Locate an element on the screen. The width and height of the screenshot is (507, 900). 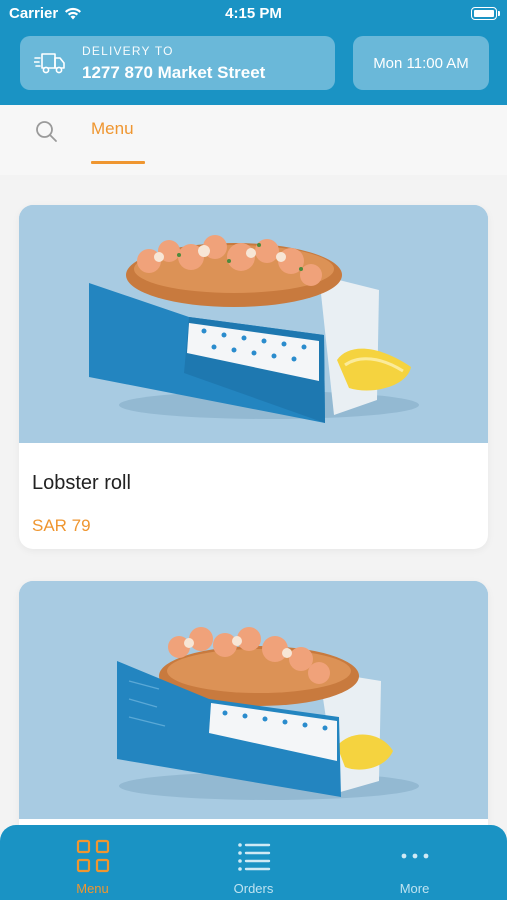
nav-orders: Orders is located at coordinates (253, 862).